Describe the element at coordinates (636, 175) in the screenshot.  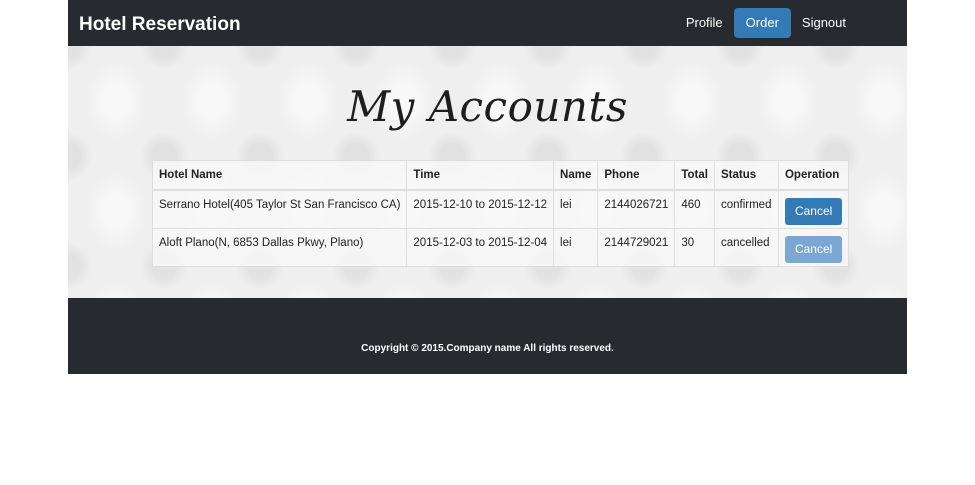
I see `header-phone: Phone` at that location.